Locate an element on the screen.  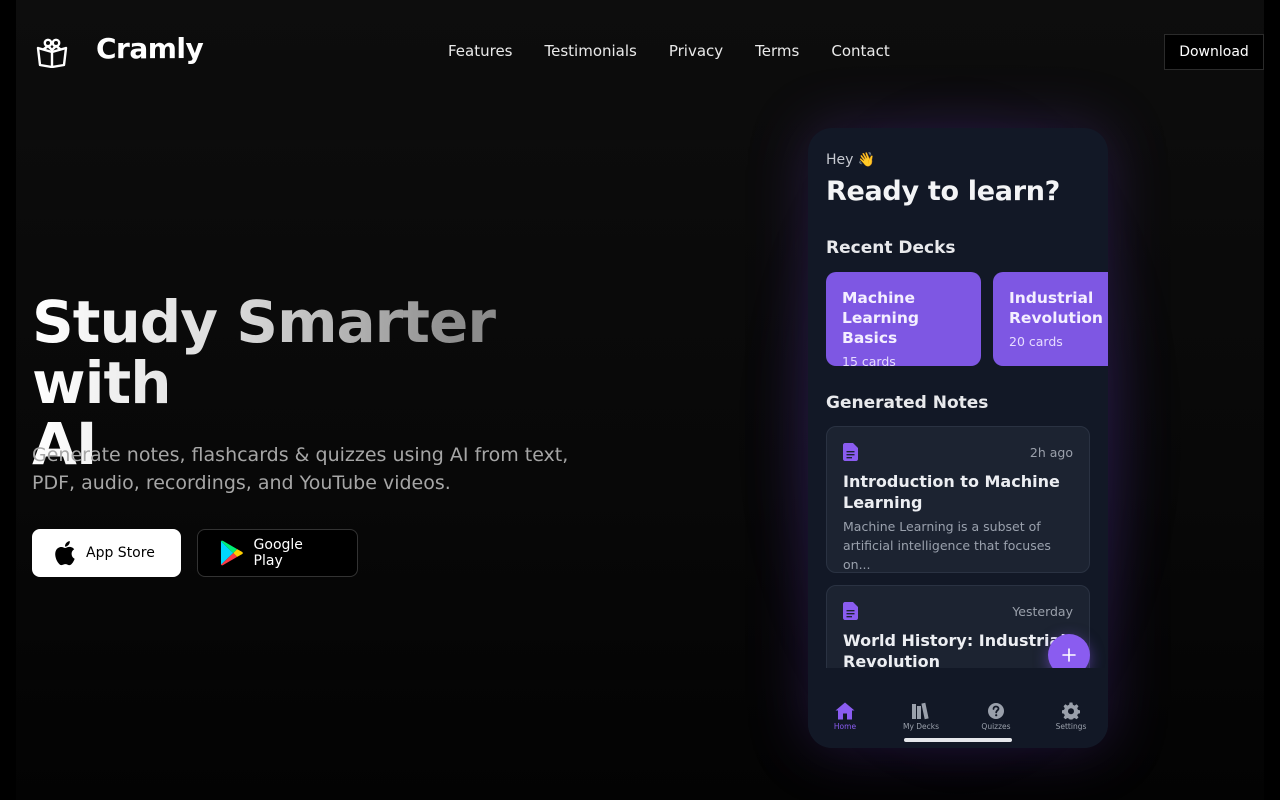
logo-icon is located at coordinates (52, 52).